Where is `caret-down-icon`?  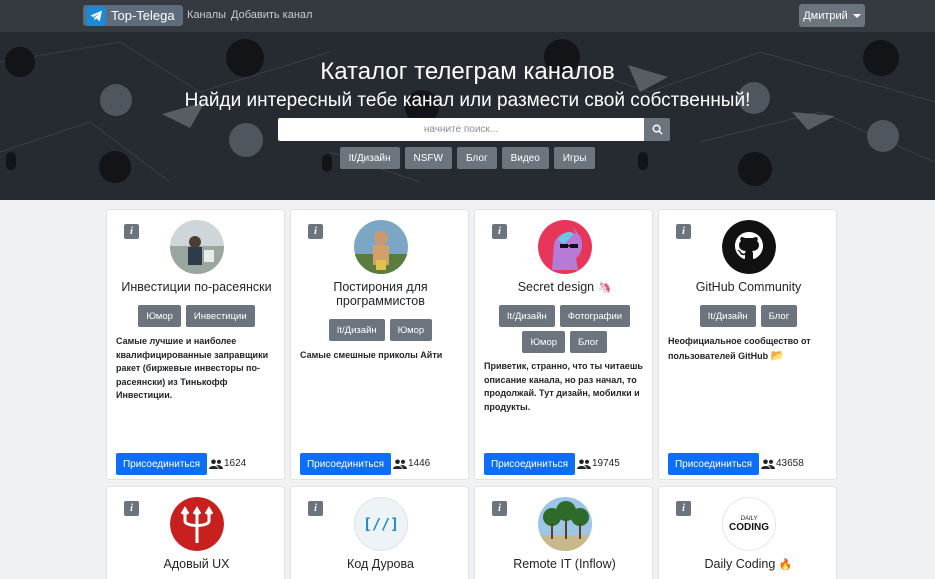
caret-down-icon is located at coordinates (856, 15).